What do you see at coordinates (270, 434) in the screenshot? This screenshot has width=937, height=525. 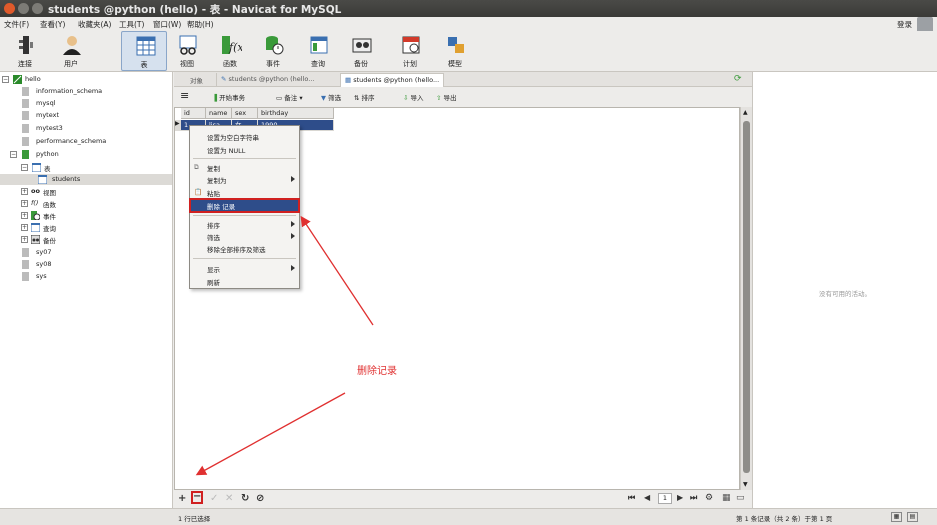 I see `annotation-arrow-to-button` at bounding box center [270, 434].